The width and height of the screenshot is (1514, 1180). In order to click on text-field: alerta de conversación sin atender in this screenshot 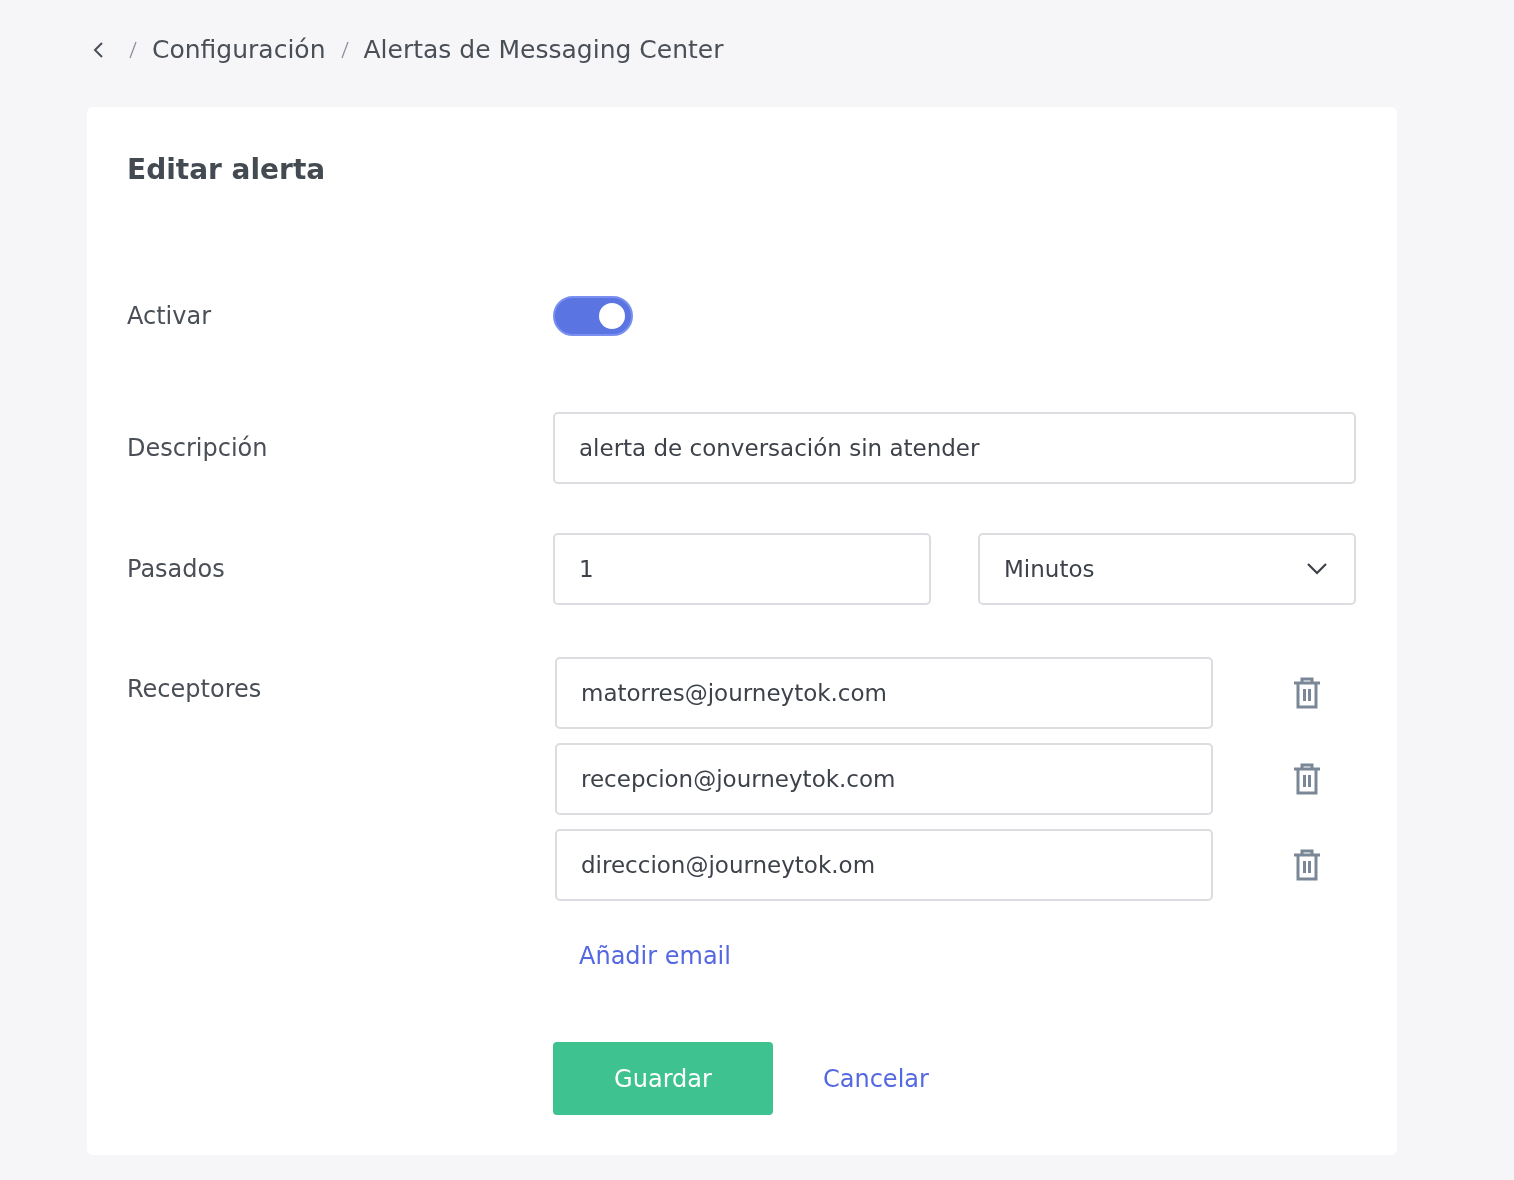, I will do `click(954, 448)`.